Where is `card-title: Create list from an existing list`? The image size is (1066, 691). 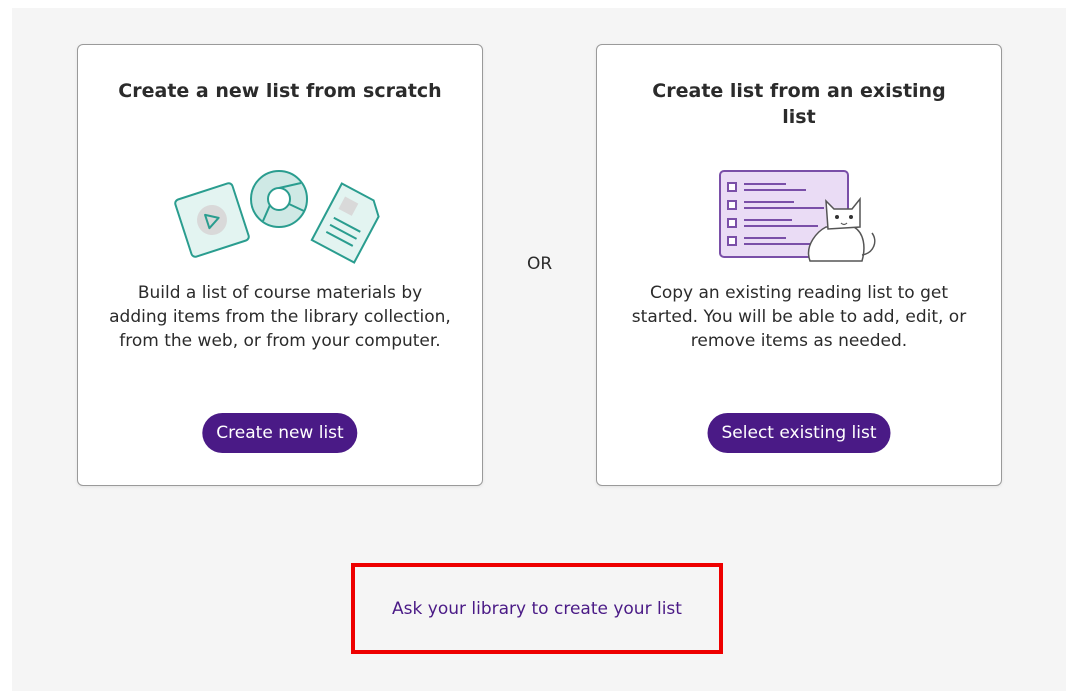 card-title: Create list from an existing list is located at coordinates (799, 104).